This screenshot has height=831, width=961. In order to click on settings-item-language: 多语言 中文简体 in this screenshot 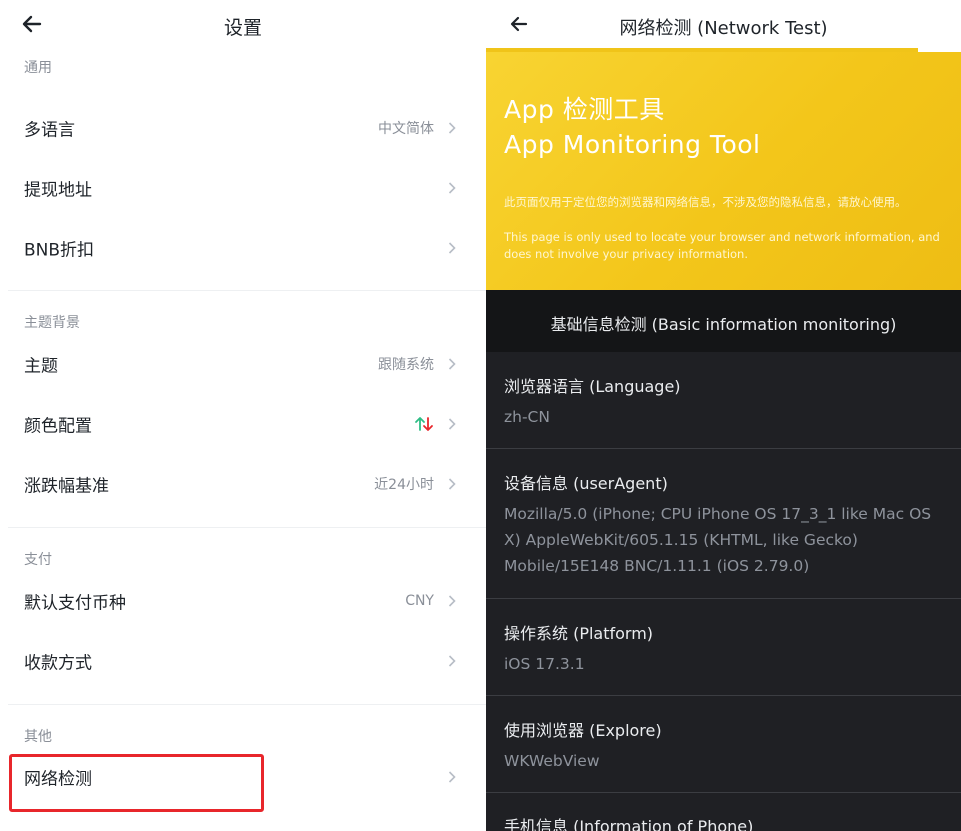, I will do `click(243, 128)`.